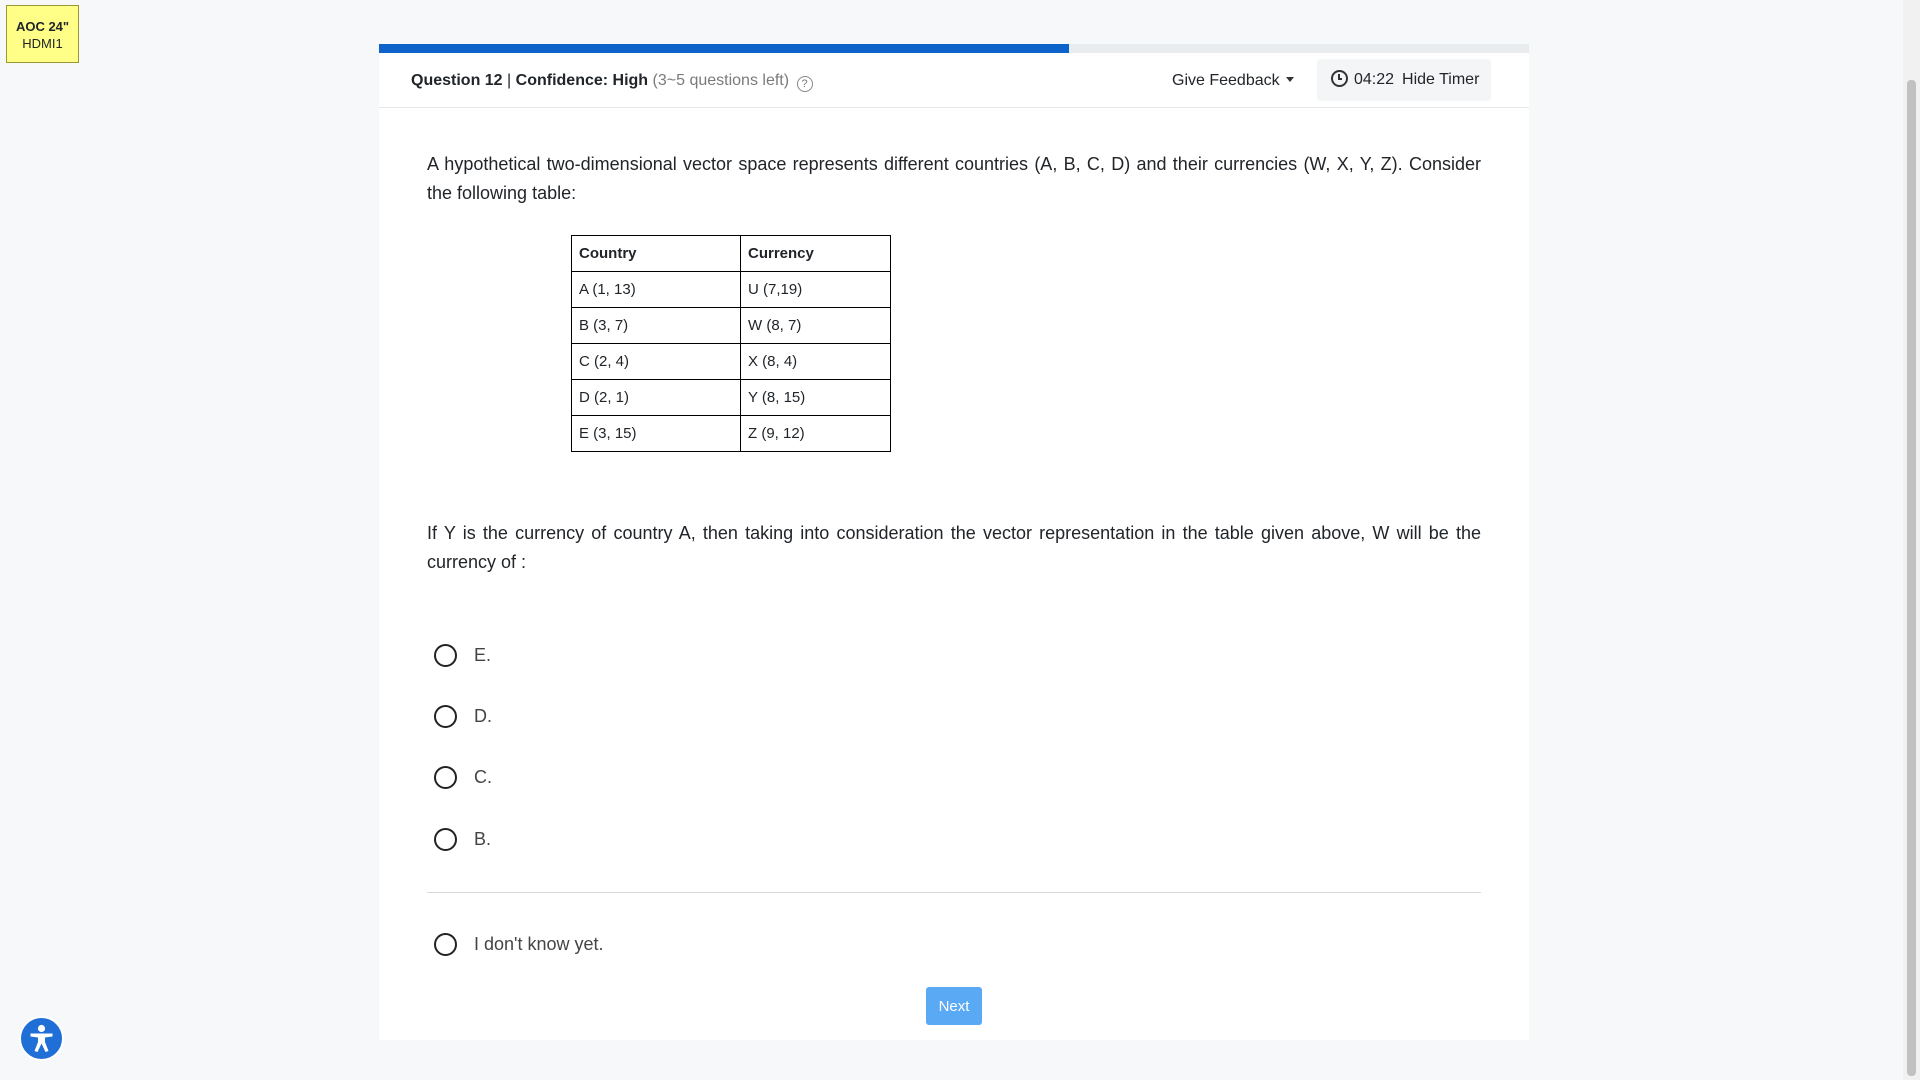  Describe the element at coordinates (815, 289) in the screenshot. I see `table-cell: U (7,19)` at that location.